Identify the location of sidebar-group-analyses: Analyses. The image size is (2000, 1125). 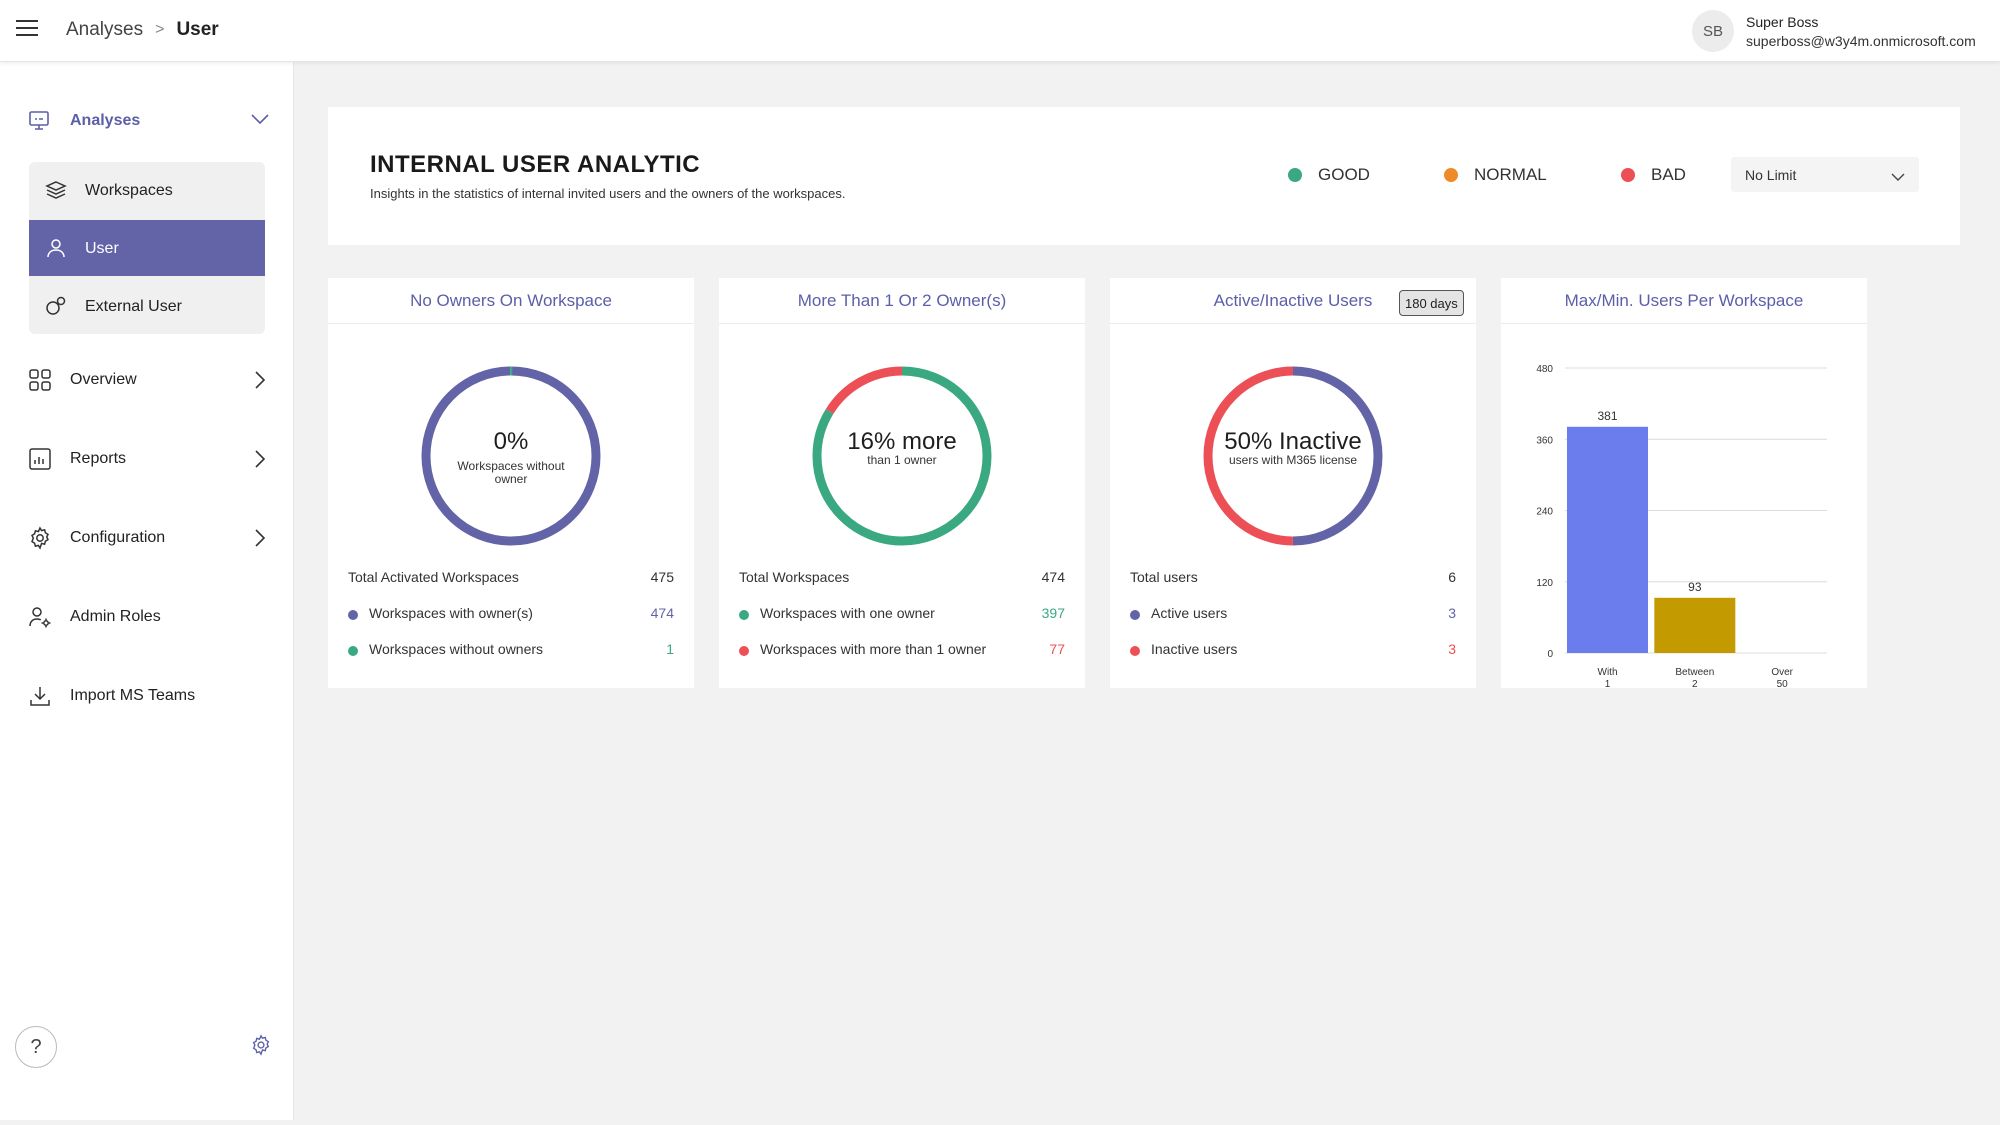
(147, 120).